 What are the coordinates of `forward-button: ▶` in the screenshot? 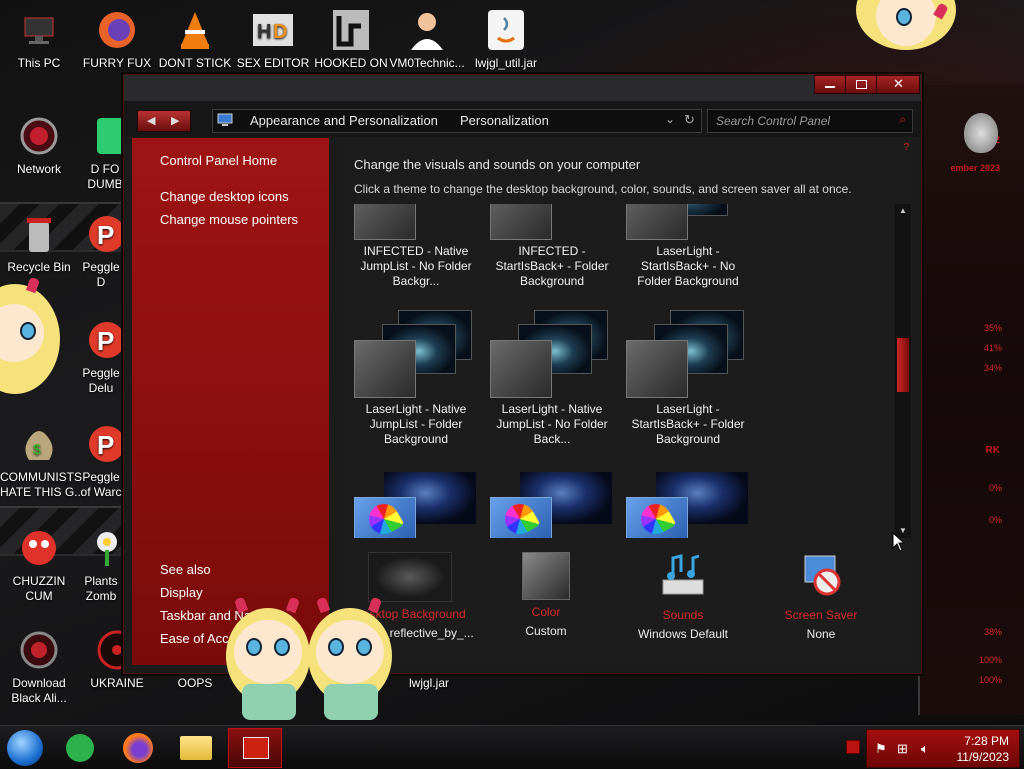 It's located at (175, 120).